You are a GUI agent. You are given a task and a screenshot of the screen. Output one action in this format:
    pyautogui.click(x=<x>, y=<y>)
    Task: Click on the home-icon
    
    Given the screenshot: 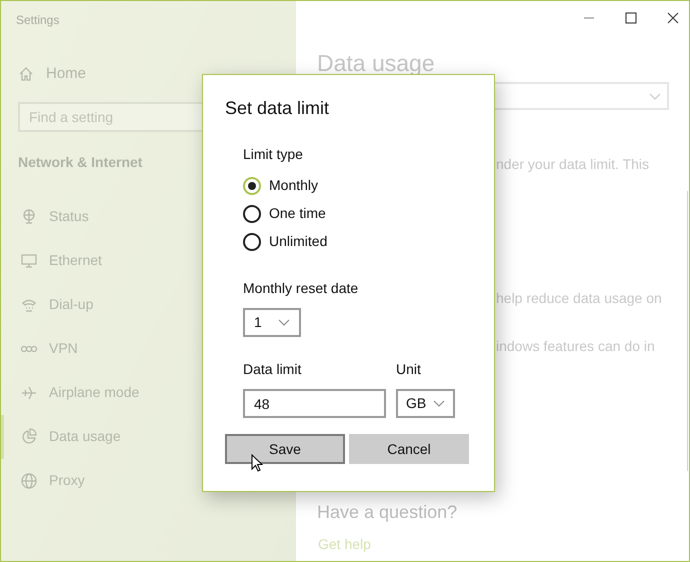 What is the action you would take?
    pyautogui.click(x=26, y=74)
    